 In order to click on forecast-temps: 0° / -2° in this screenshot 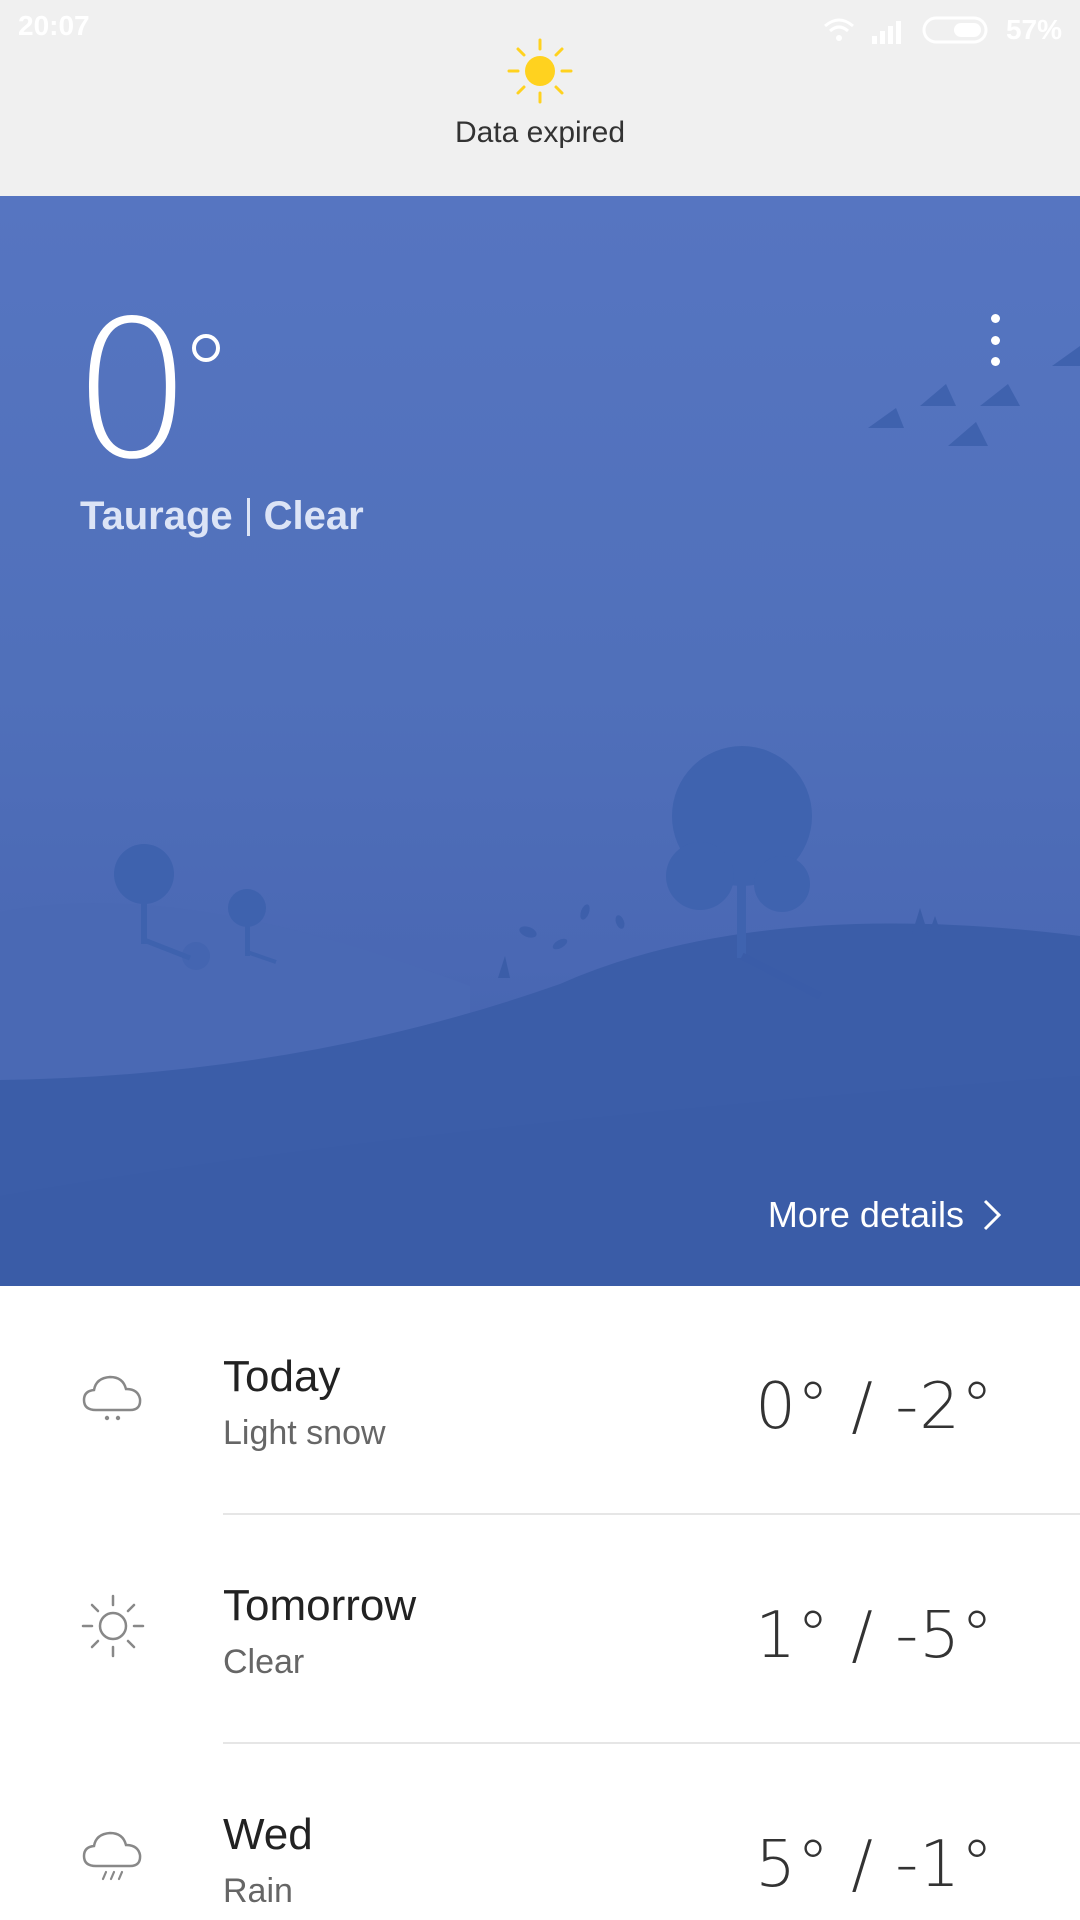, I will do `click(874, 1407)`.